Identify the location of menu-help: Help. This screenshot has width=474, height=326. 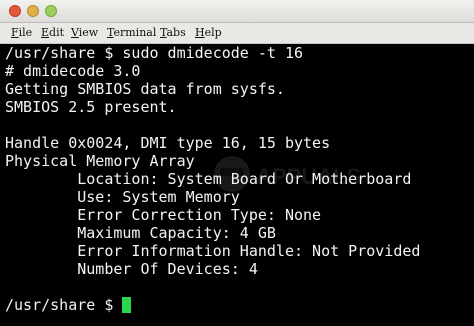
(208, 32).